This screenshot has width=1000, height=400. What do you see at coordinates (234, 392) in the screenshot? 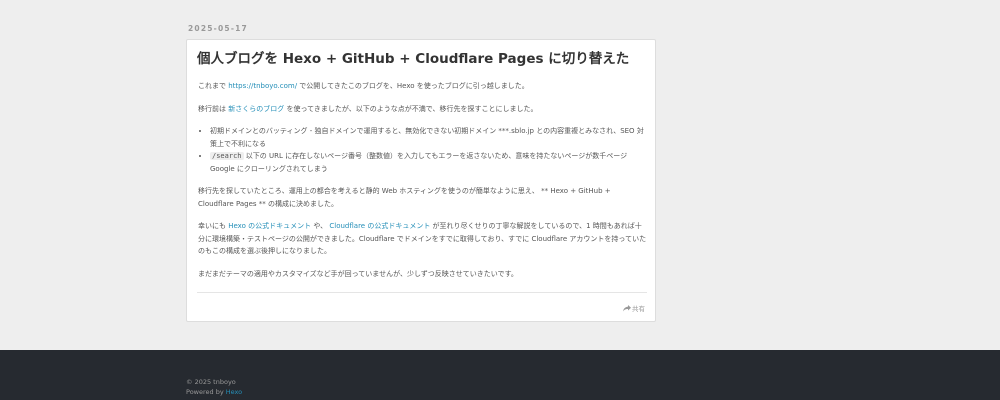
I see `hexo-link: Hexo` at bounding box center [234, 392].